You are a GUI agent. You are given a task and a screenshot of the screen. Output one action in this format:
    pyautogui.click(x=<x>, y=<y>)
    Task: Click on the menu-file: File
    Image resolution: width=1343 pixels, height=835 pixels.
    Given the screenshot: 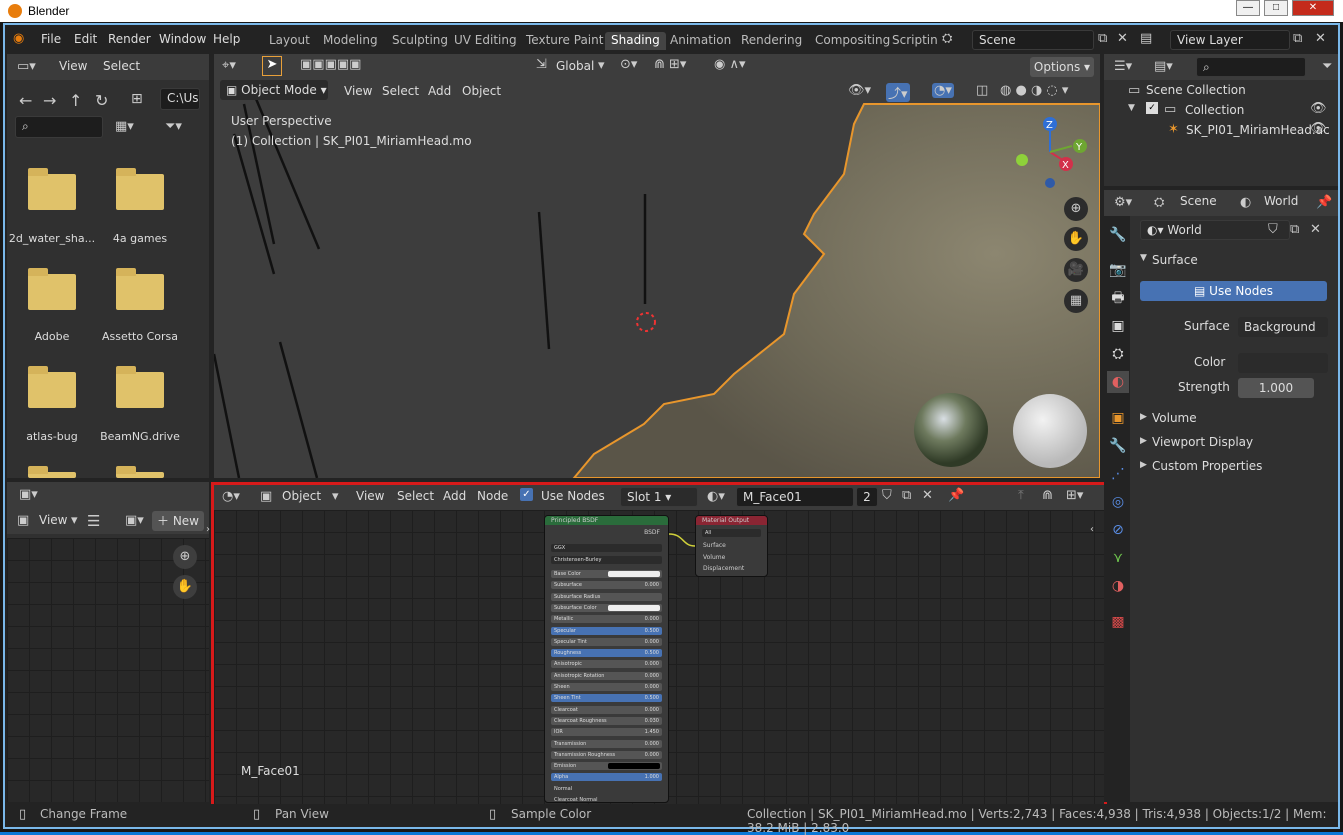 What is the action you would take?
    pyautogui.click(x=51, y=39)
    